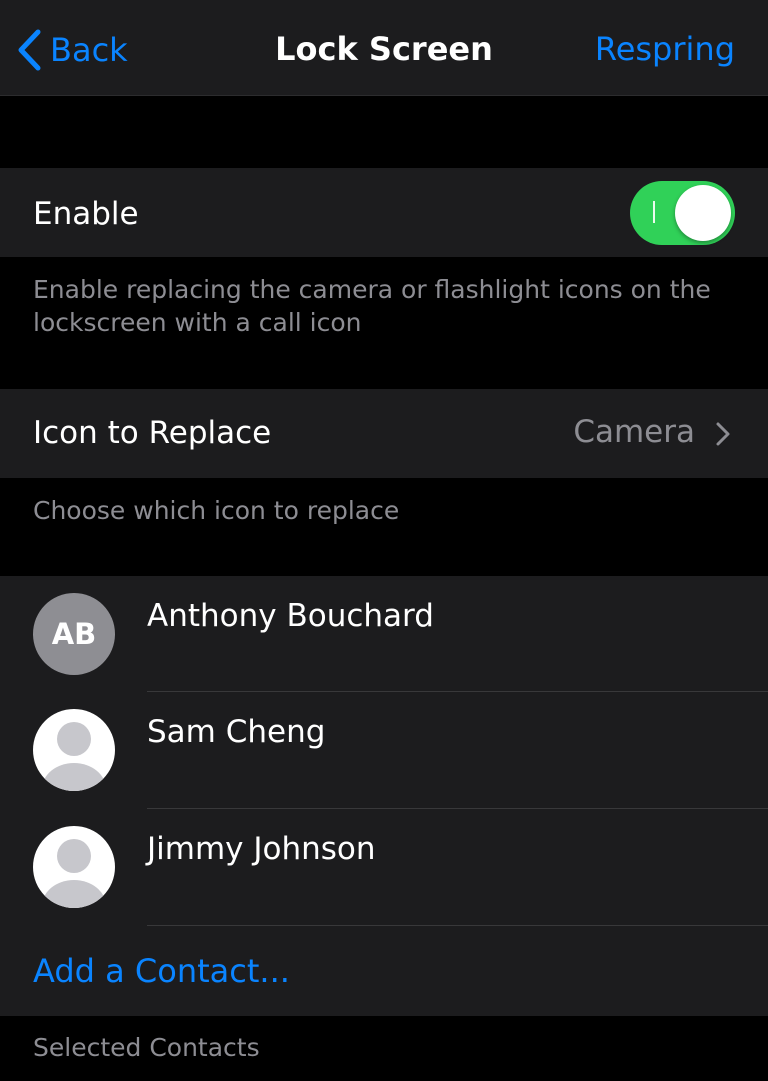  Describe the element at coordinates (152, 433) in the screenshot. I see `icon-to-replace-label: Icon to Replace` at that location.